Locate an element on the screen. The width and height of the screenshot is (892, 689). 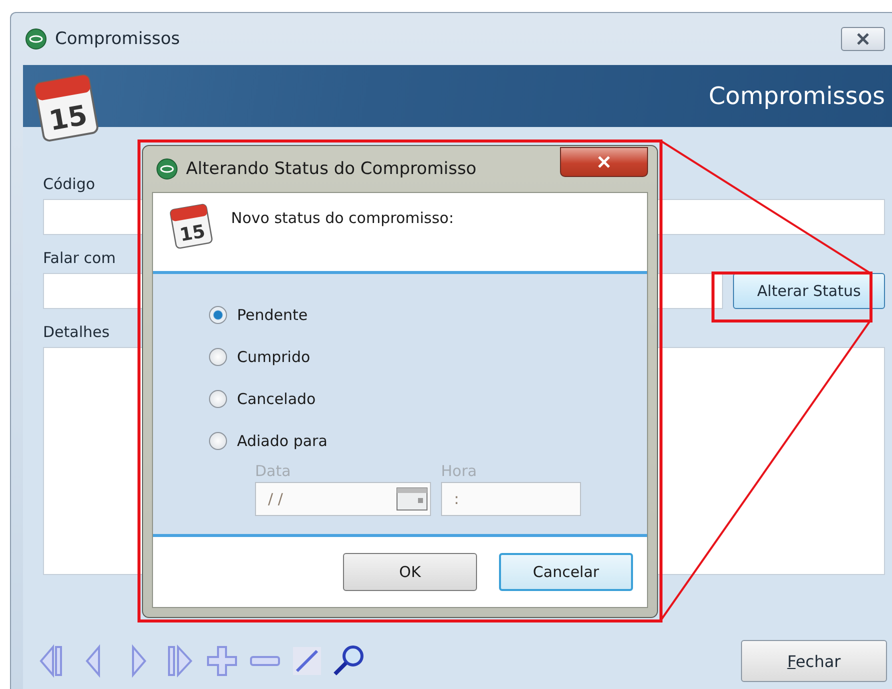
radio-label: Pendente is located at coordinates (272, 315).